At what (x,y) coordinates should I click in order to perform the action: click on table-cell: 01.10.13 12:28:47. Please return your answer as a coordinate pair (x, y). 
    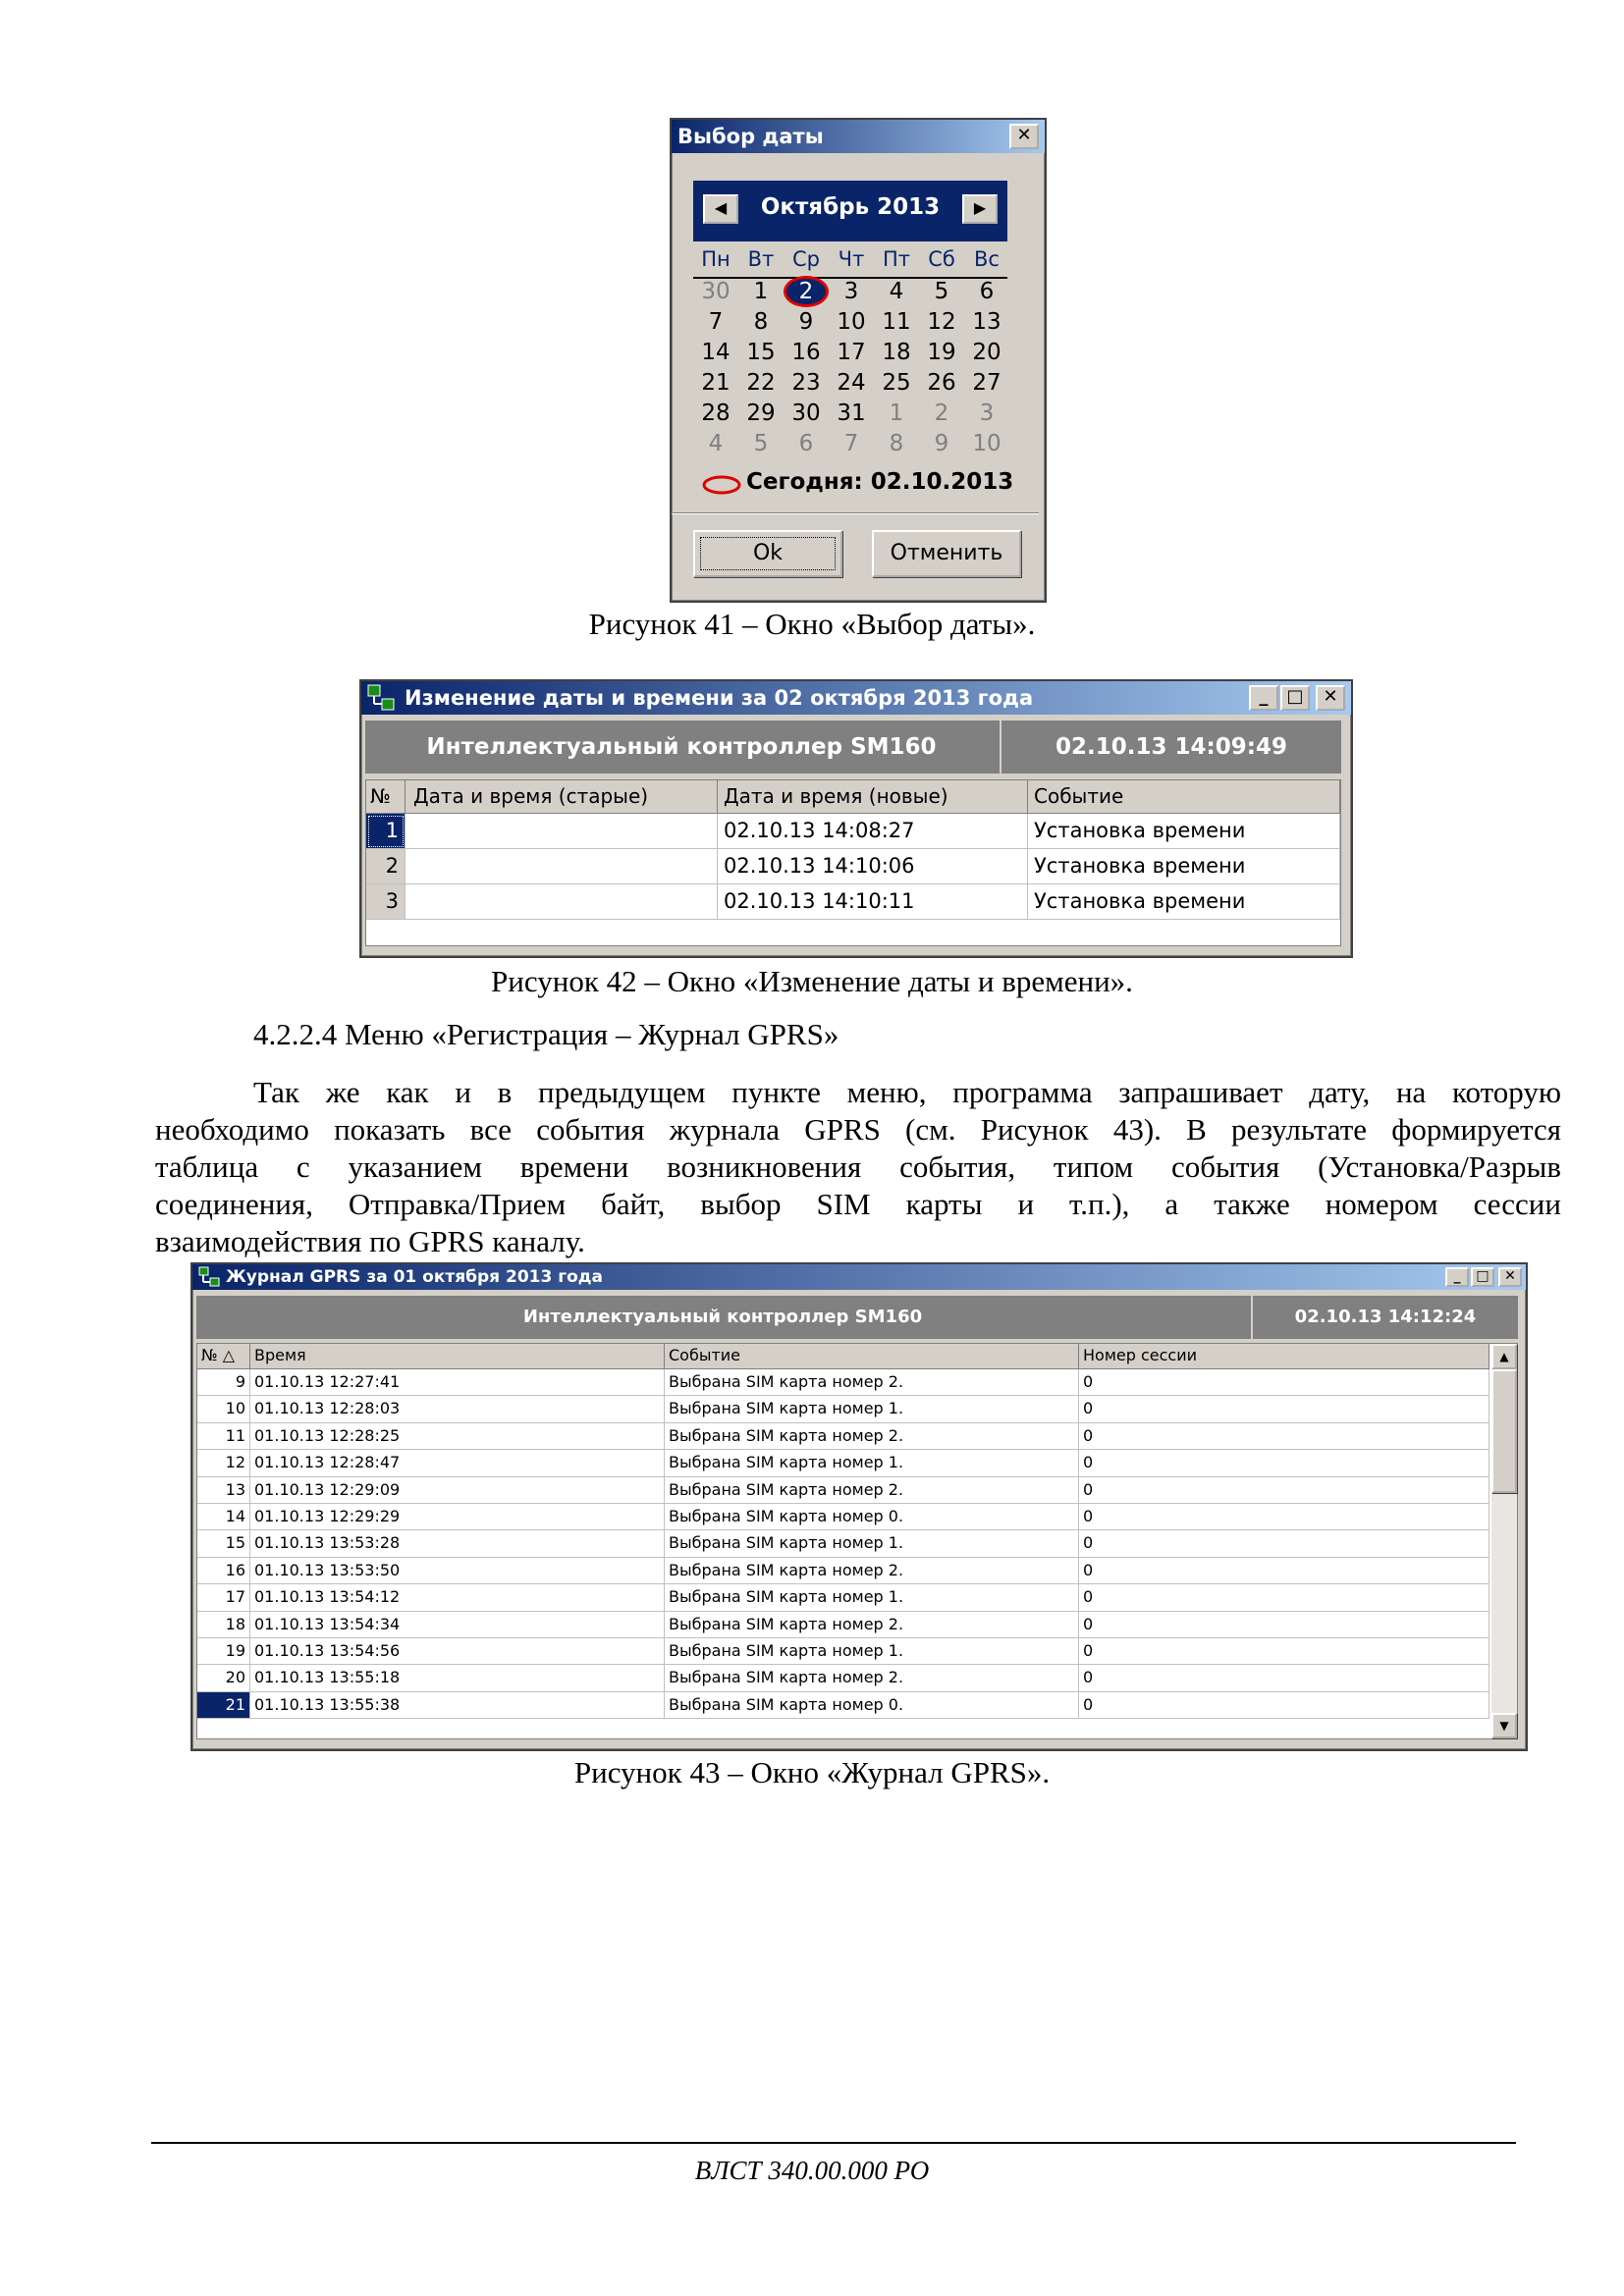
    Looking at the image, I should click on (457, 1463).